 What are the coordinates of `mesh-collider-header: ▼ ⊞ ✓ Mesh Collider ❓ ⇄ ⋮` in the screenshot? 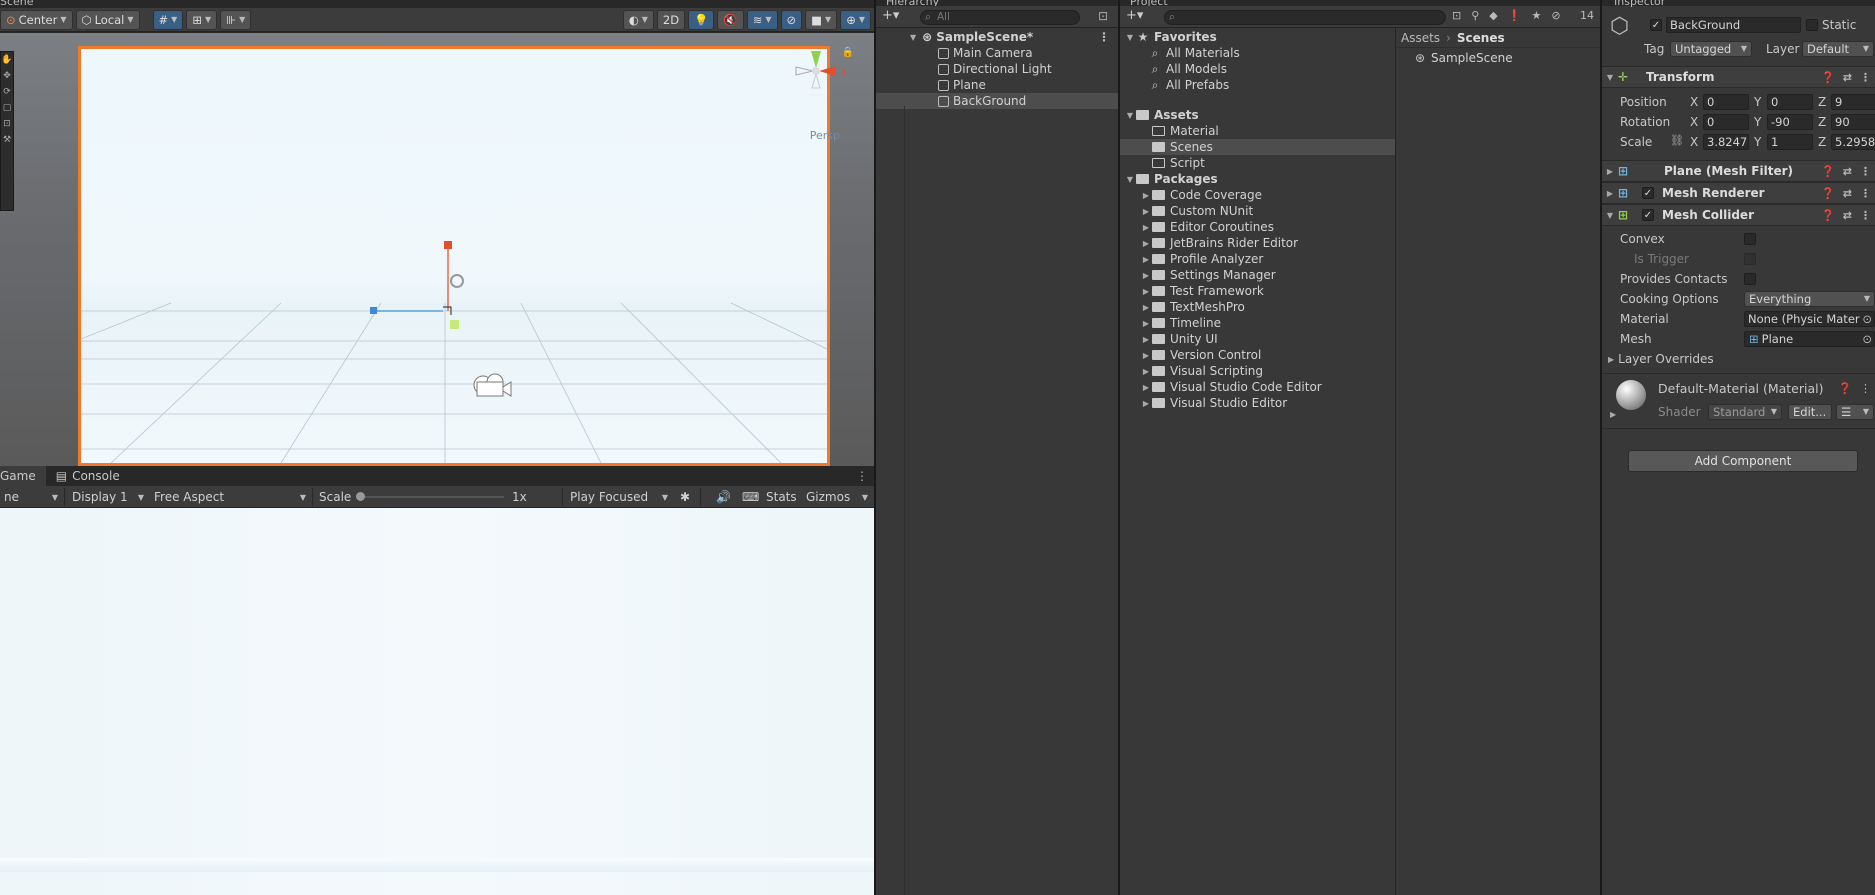 It's located at (1738, 215).